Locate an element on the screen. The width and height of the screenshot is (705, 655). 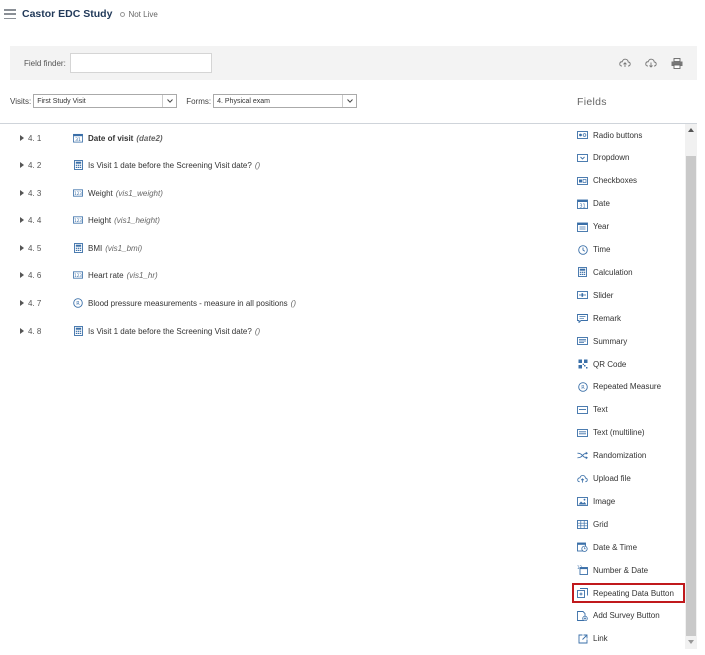
palette-item-year: Year is located at coordinates (628, 227).